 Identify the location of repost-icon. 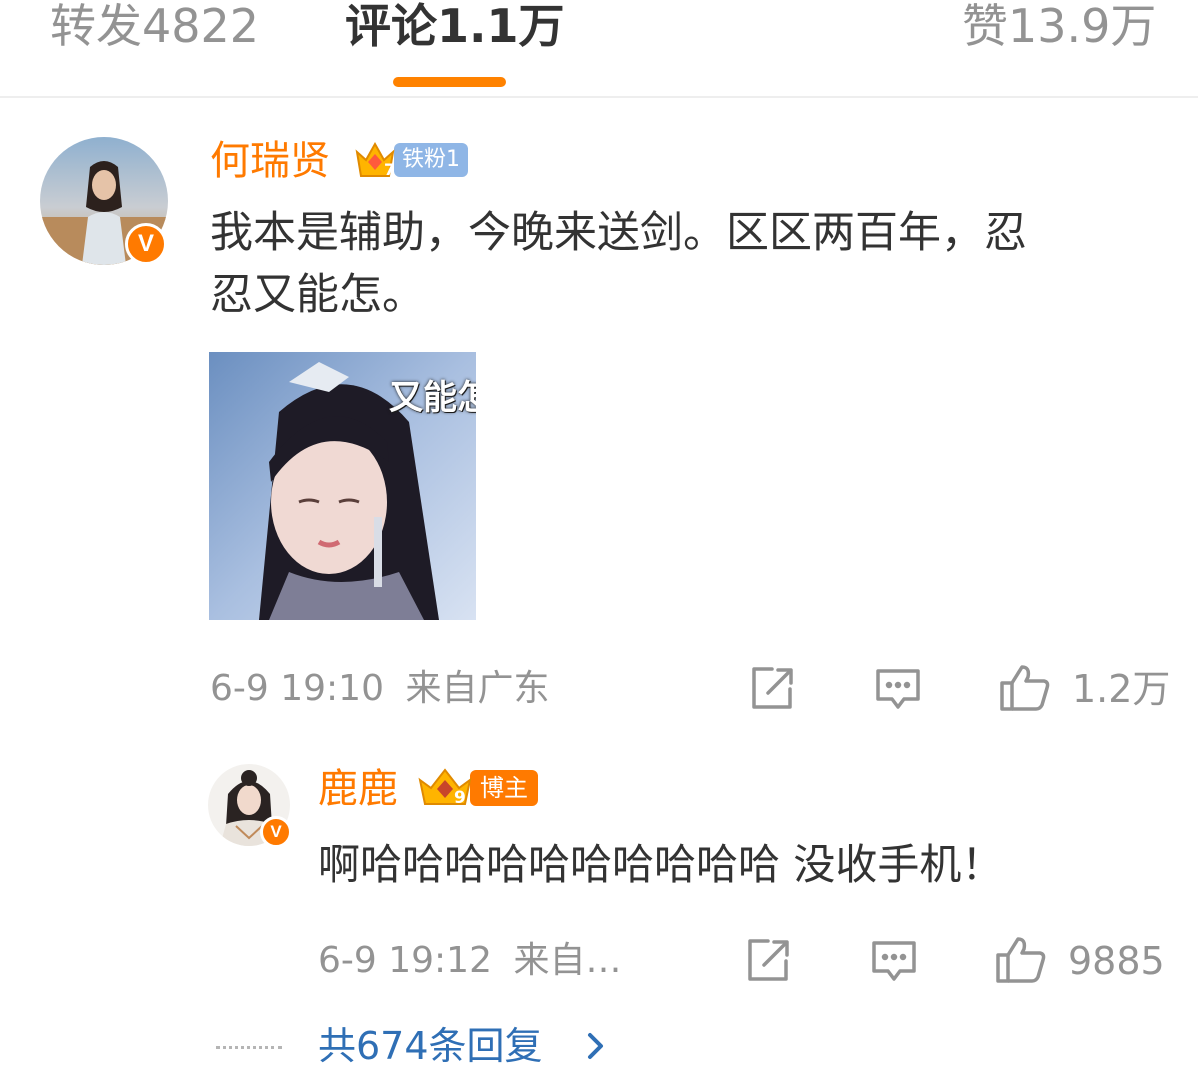
(772, 689).